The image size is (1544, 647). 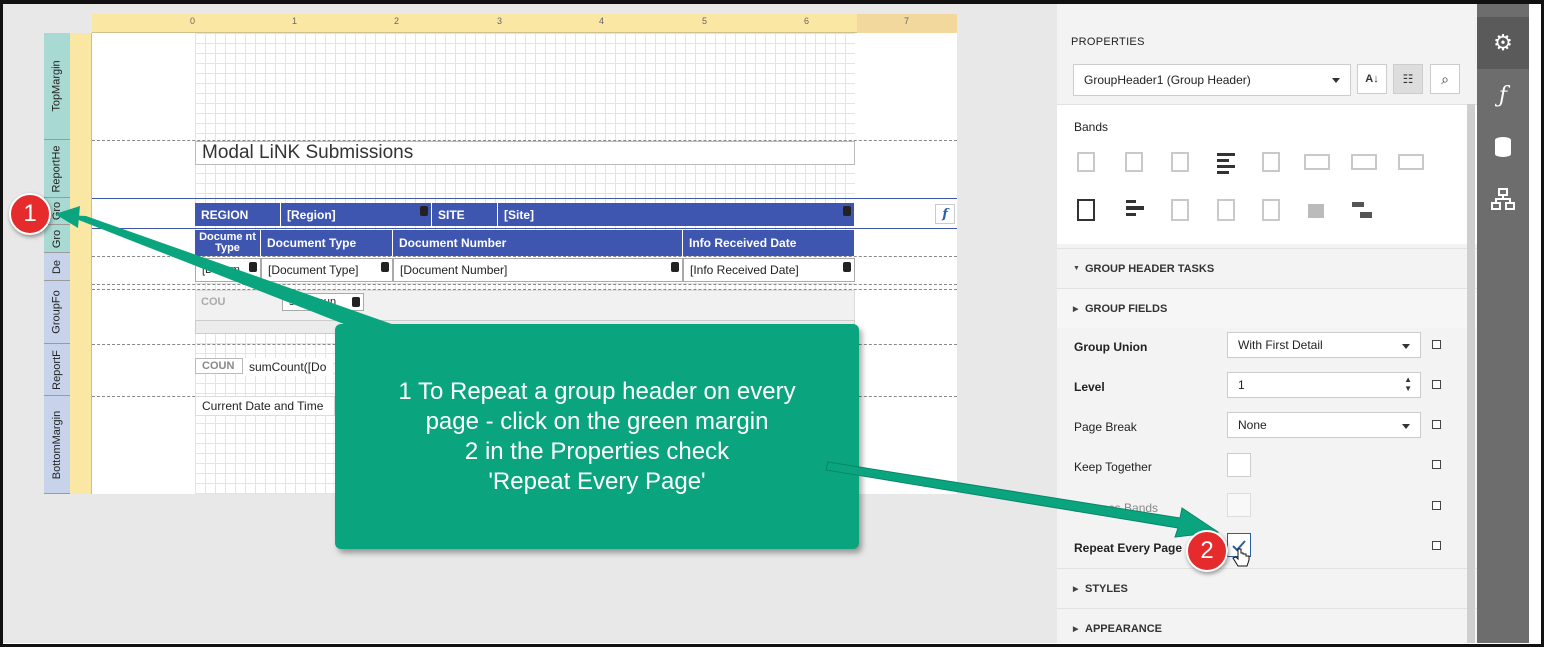 What do you see at coordinates (807, 21) in the screenshot?
I see `ruler-tick: 6` at bounding box center [807, 21].